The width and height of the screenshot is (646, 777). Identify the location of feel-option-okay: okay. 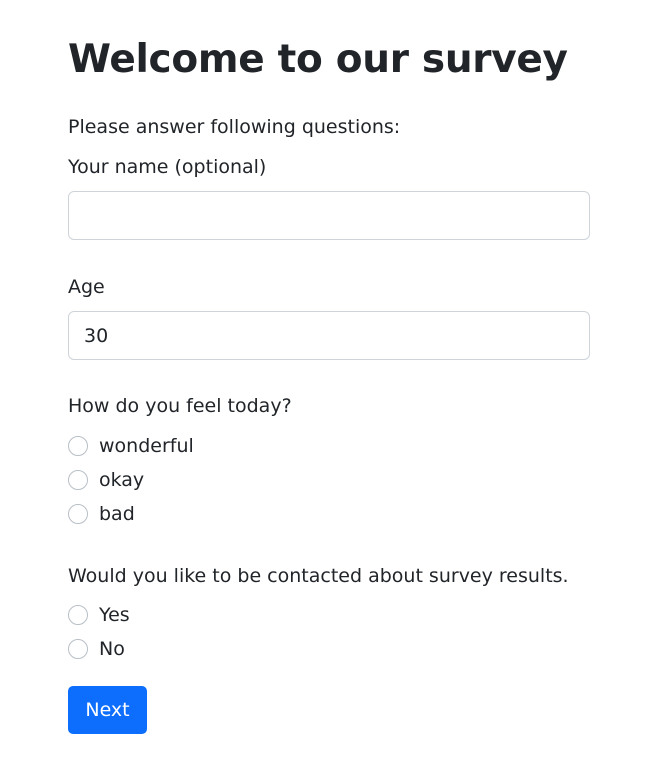
(106, 480).